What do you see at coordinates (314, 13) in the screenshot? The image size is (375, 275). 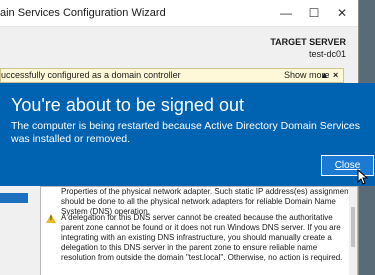 I see `maximize-button: ☐` at bounding box center [314, 13].